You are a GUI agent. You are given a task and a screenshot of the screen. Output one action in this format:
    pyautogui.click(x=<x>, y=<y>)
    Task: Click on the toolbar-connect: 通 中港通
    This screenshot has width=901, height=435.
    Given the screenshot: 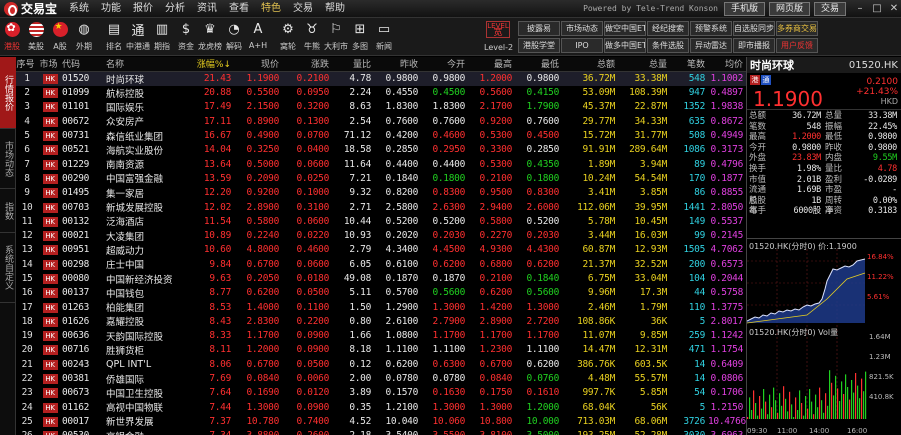 What is the action you would take?
    pyautogui.click(x=138, y=37)
    